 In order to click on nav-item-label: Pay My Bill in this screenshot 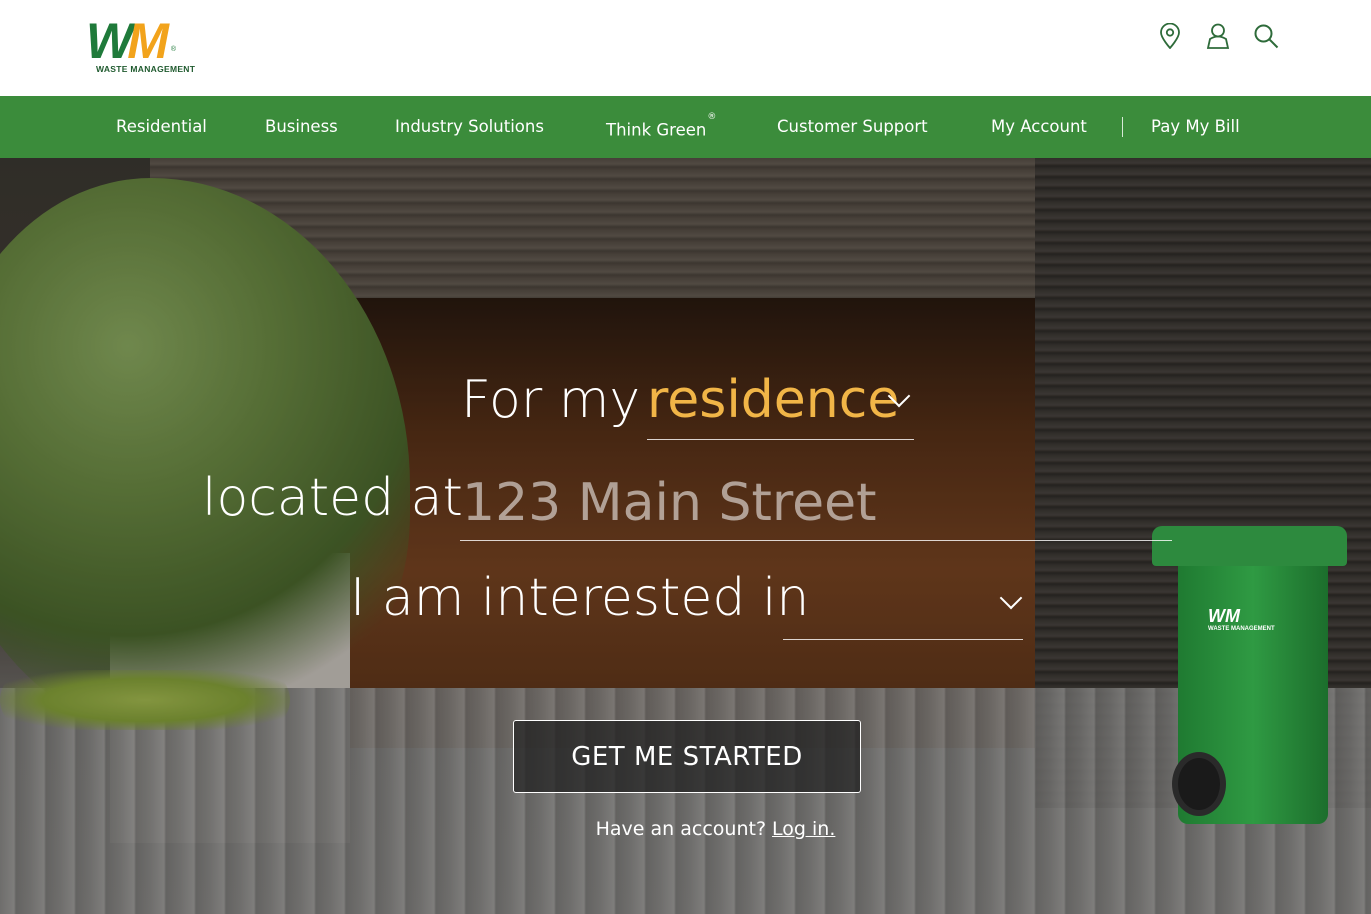, I will do `click(1195, 126)`.